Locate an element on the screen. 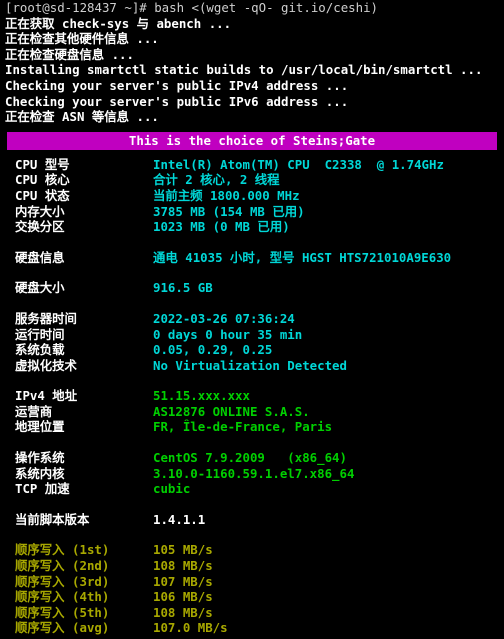 The image size is (504, 639). info-row: 运营商 AS12876 ONLINE S.A.S. is located at coordinates (252, 412).